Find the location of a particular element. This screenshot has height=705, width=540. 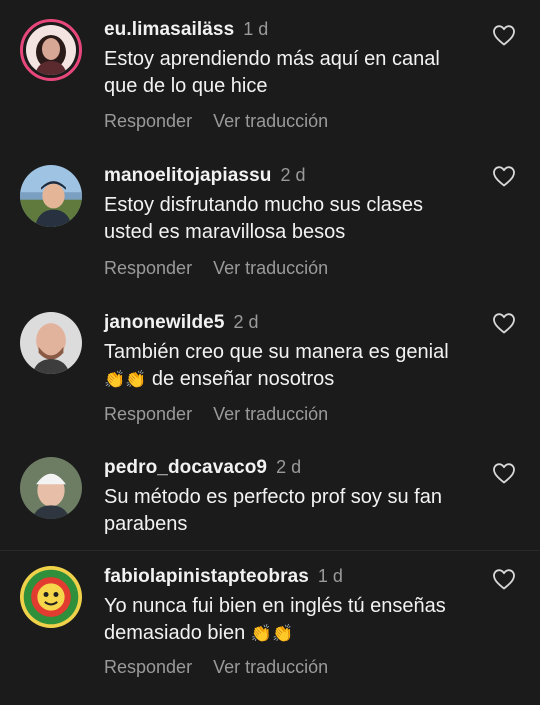

comment-text-line: Yo nunca fui bien en inglés tú enseñas is located at coordinates (275, 606).